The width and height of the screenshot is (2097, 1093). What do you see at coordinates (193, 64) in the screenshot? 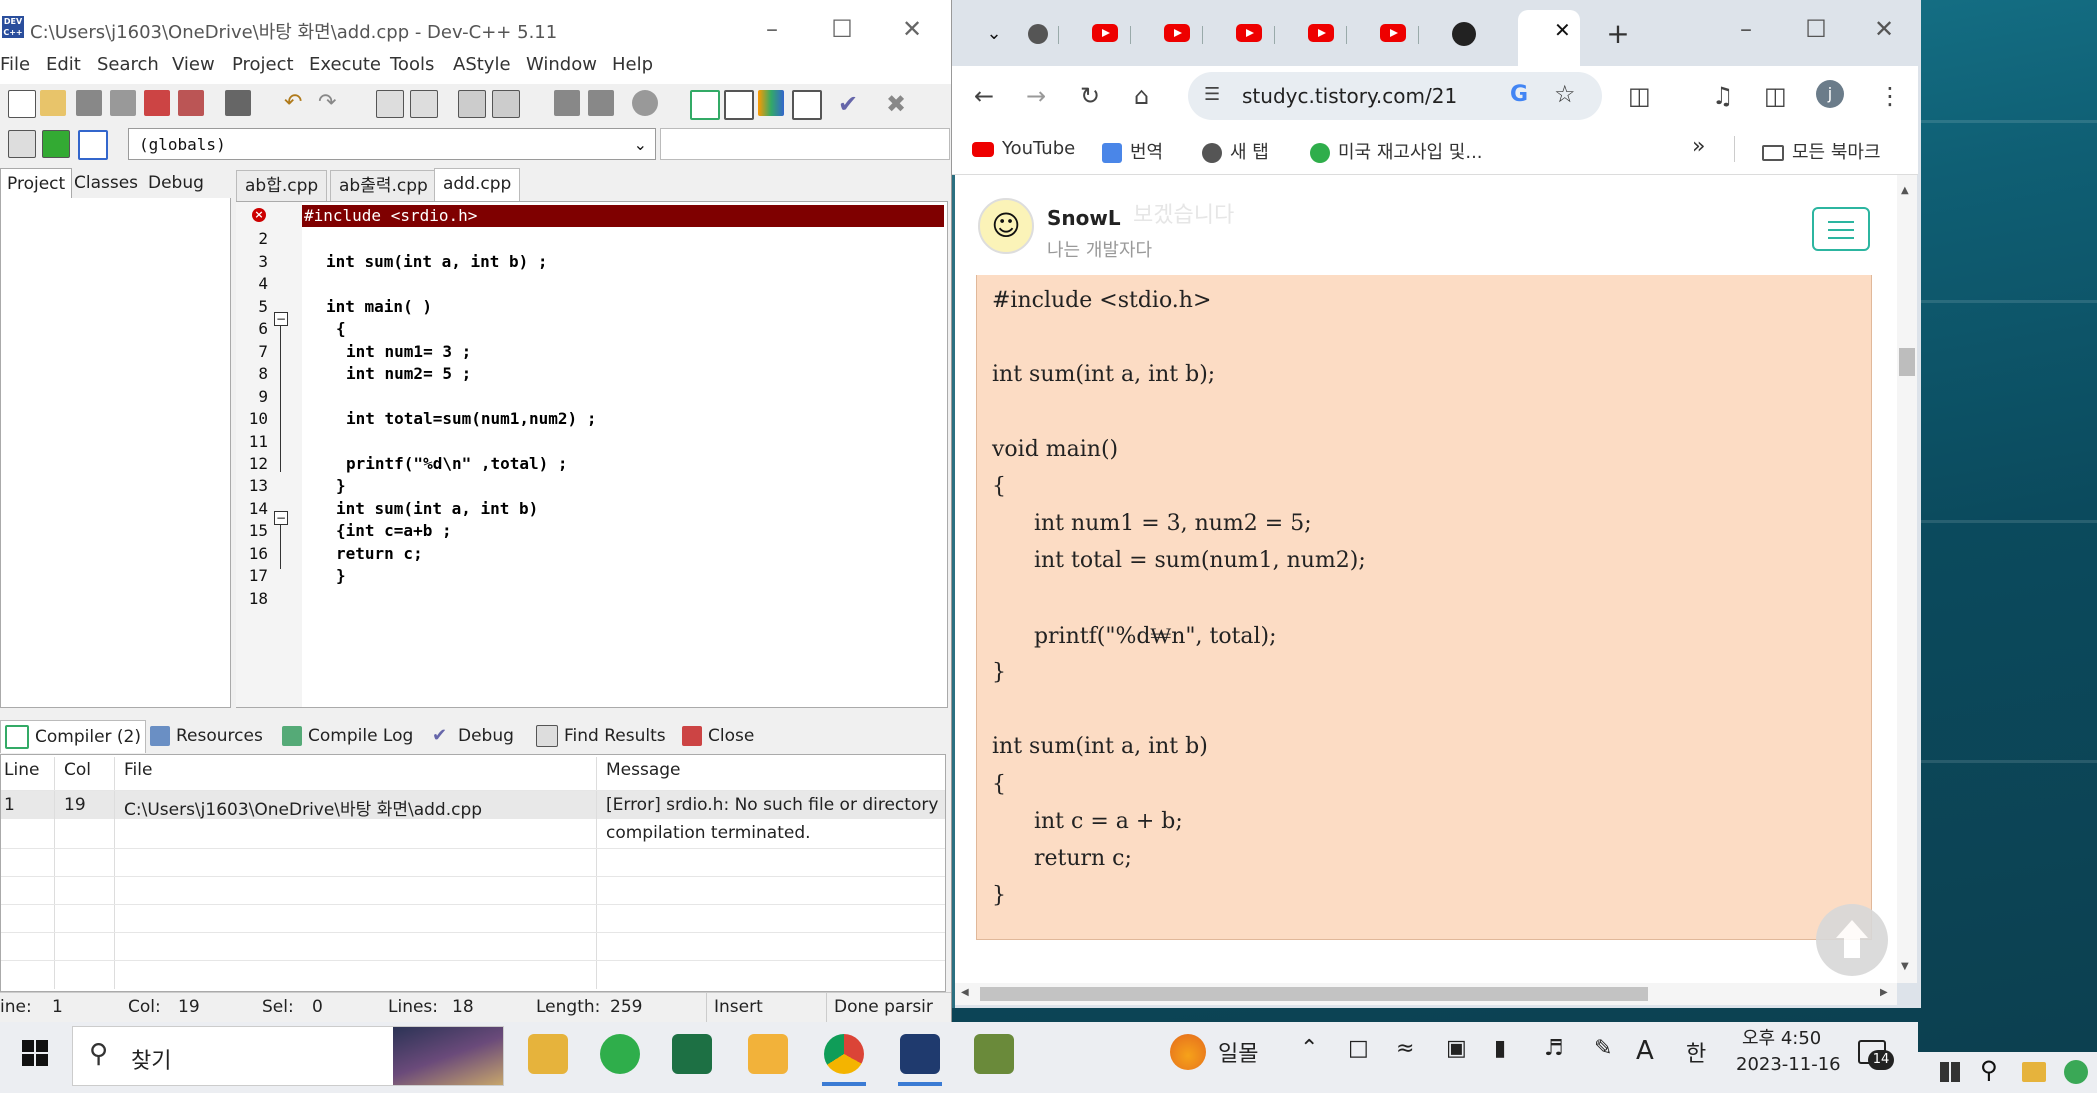
I see `menu-view: View` at bounding box center [193, 64].